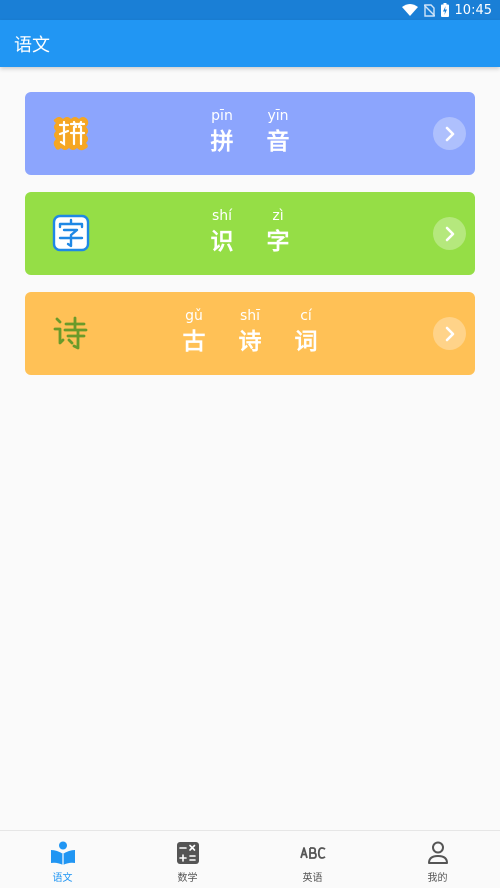  I want to click on nav-label: 语文, so click(62, 878).